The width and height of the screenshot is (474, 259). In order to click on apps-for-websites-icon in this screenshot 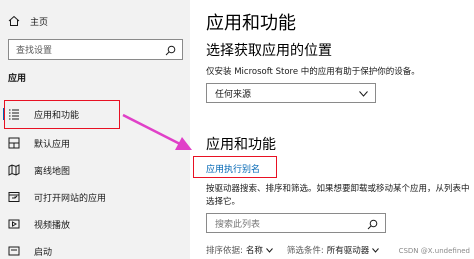, I will do `click(14, 197)`.